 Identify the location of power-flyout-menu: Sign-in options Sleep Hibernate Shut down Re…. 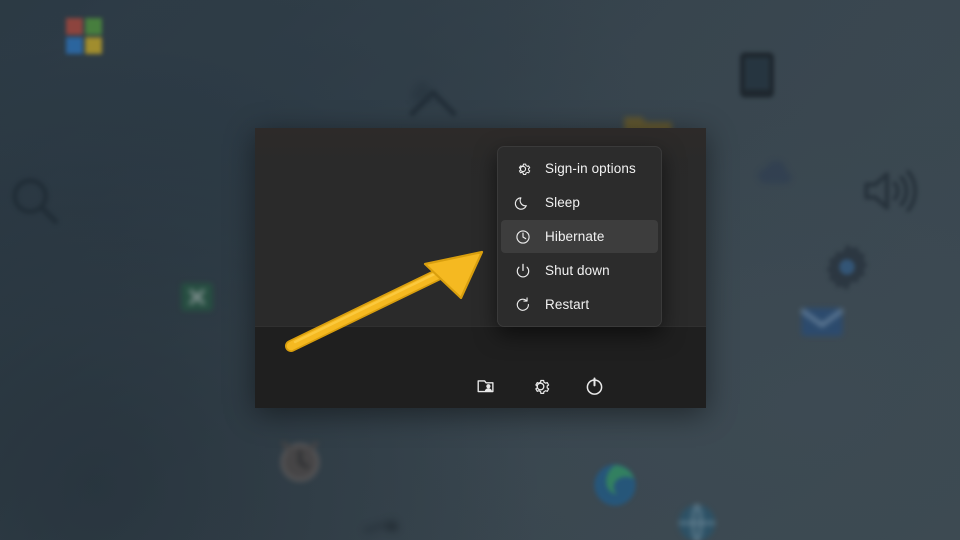
(579, 236).